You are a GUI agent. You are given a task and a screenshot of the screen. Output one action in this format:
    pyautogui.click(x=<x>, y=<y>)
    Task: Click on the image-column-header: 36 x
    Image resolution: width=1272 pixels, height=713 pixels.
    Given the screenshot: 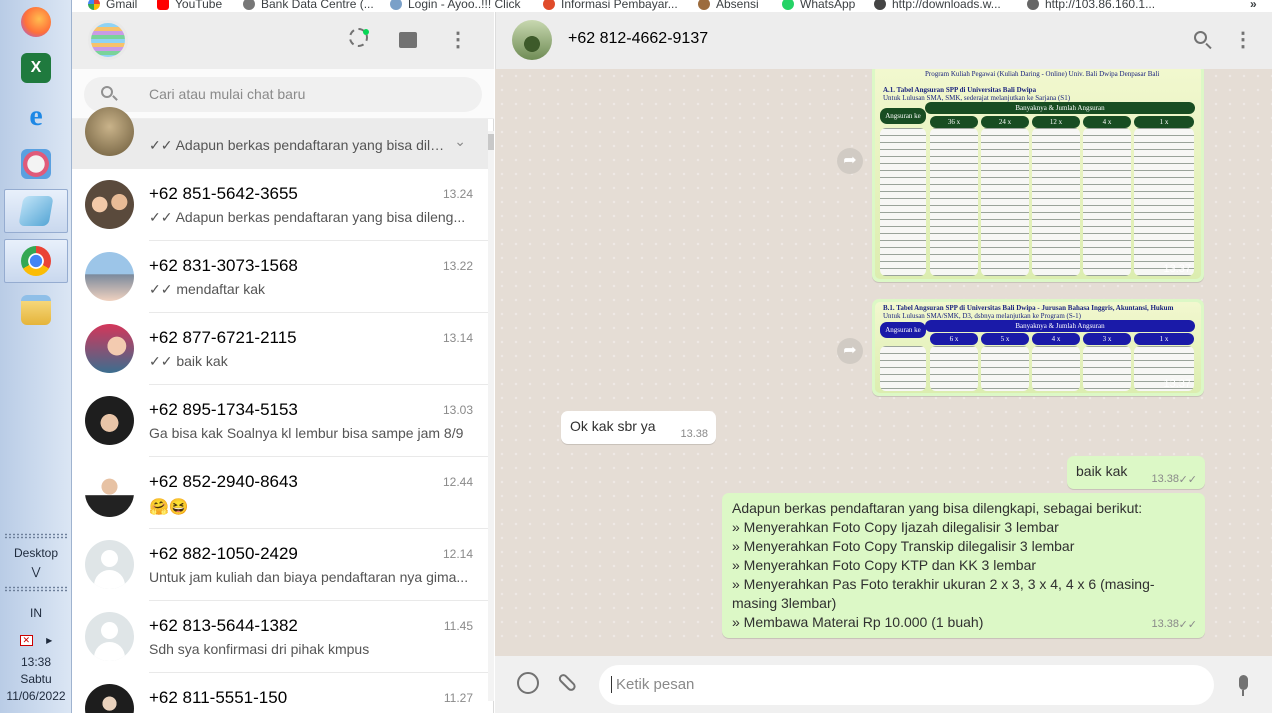 What is the action you would take?
    pyautogui.click(x=954, y=122)
    